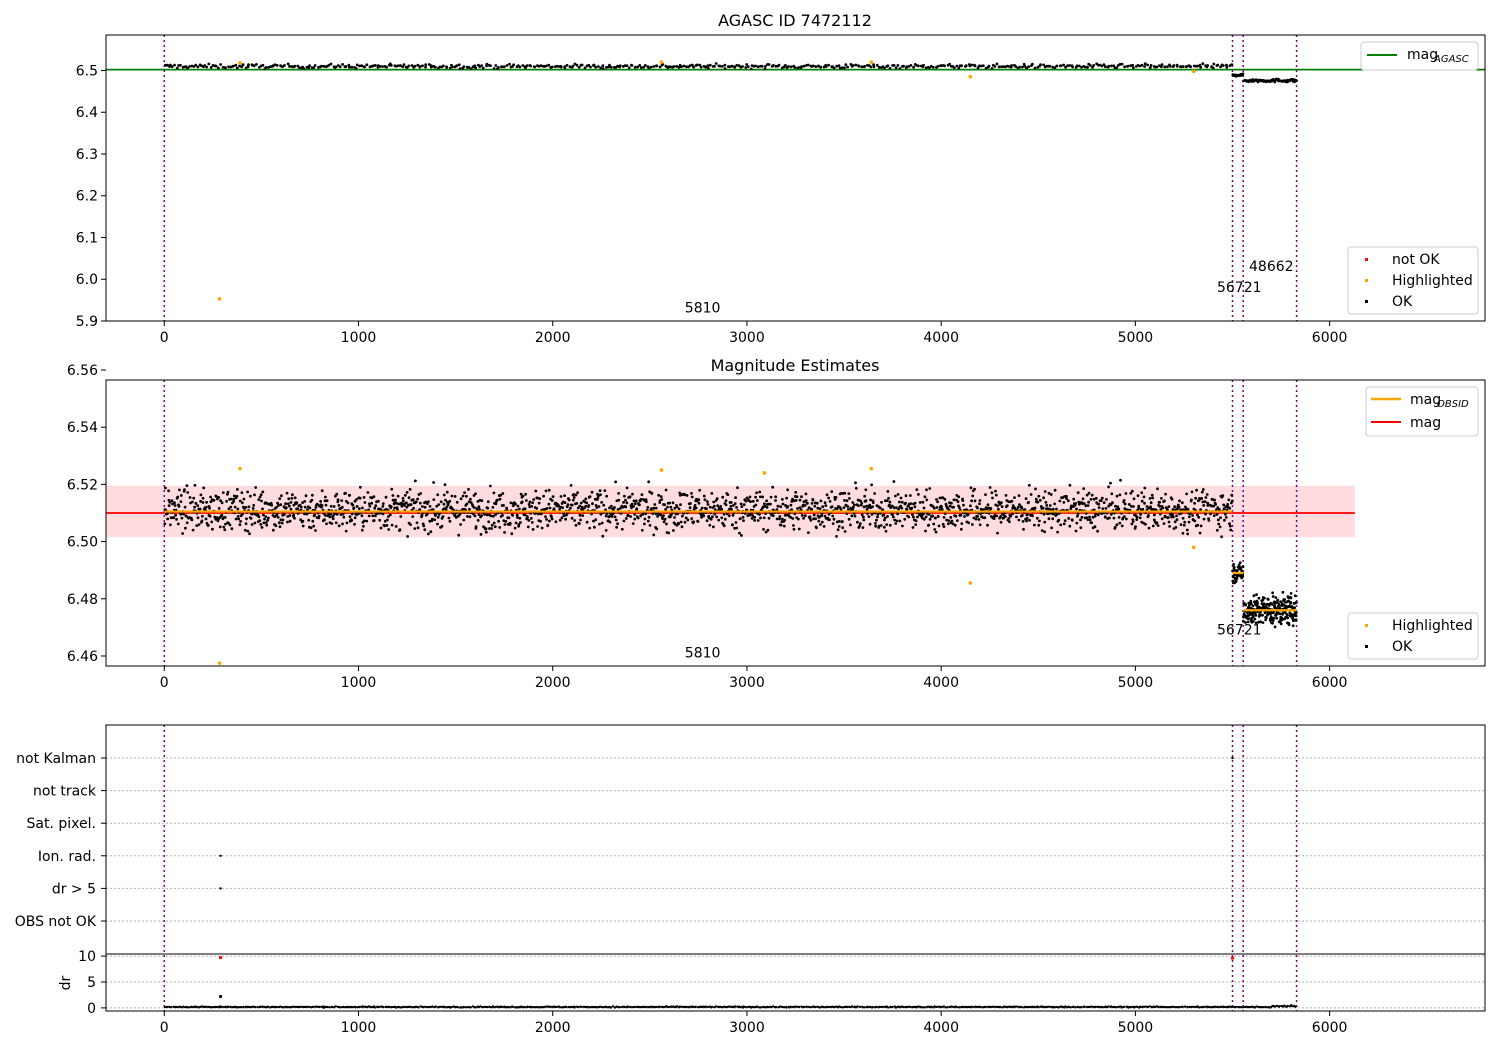  Describe the element at coordinates (82, 371) in the screenshot. I see `y-tick-label: 6.56` at that location.